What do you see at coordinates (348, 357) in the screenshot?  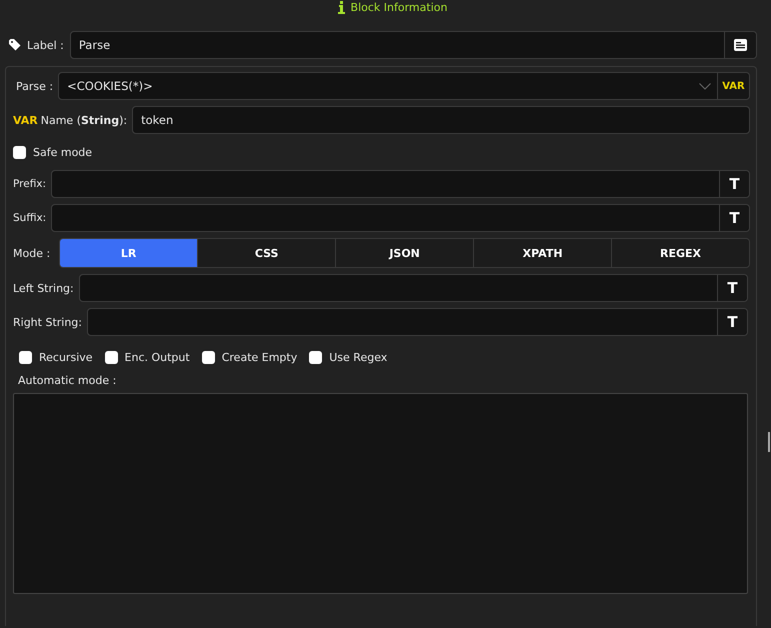 I see `option-checkbox: Use Regex` at bounding box center [348, 357].